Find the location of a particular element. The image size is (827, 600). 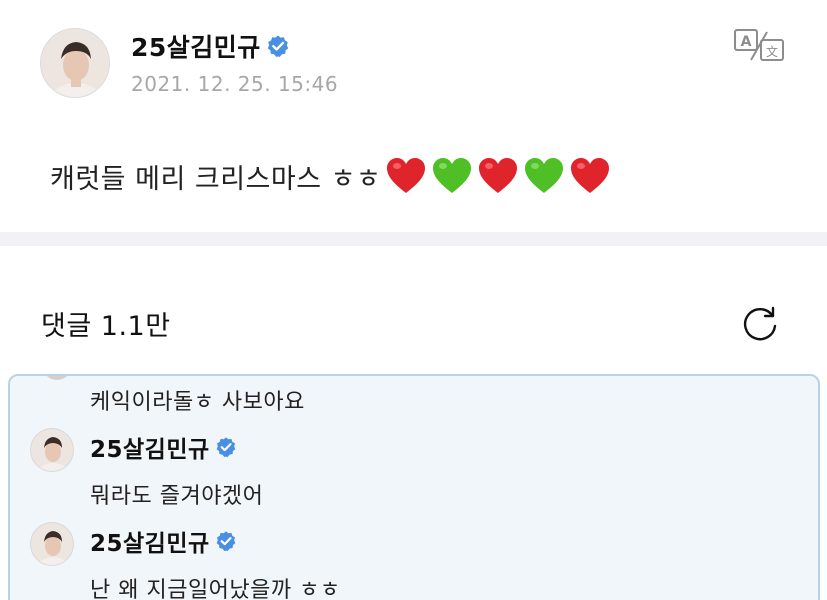

partial-comment-text: 케익이라돌ㅎ 사보아요 is located at coordinates (197, 402).